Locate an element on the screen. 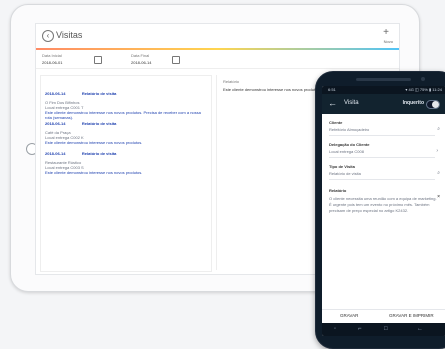 The height and width of the screenshot is (349, 445). client-delegation-field: Local entrega C008 is located at coordinates (346, 151).